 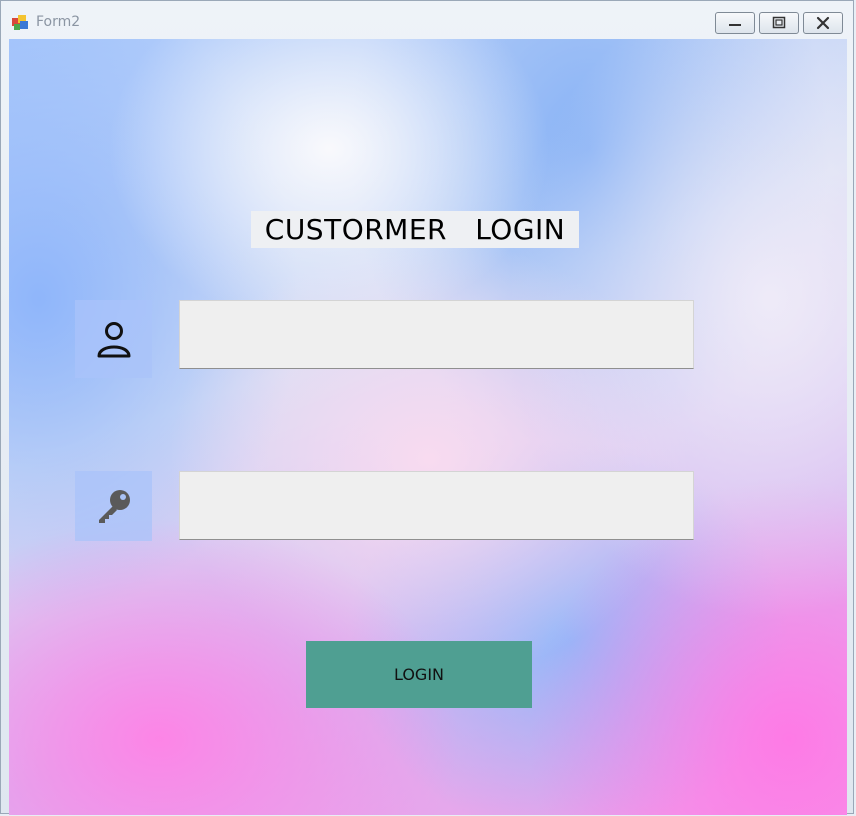 What do you see at coordinates (415, 229) in the screenshot?
I see `page-title: CUSTORMER LOGIN` at bounding box center [415, 229].